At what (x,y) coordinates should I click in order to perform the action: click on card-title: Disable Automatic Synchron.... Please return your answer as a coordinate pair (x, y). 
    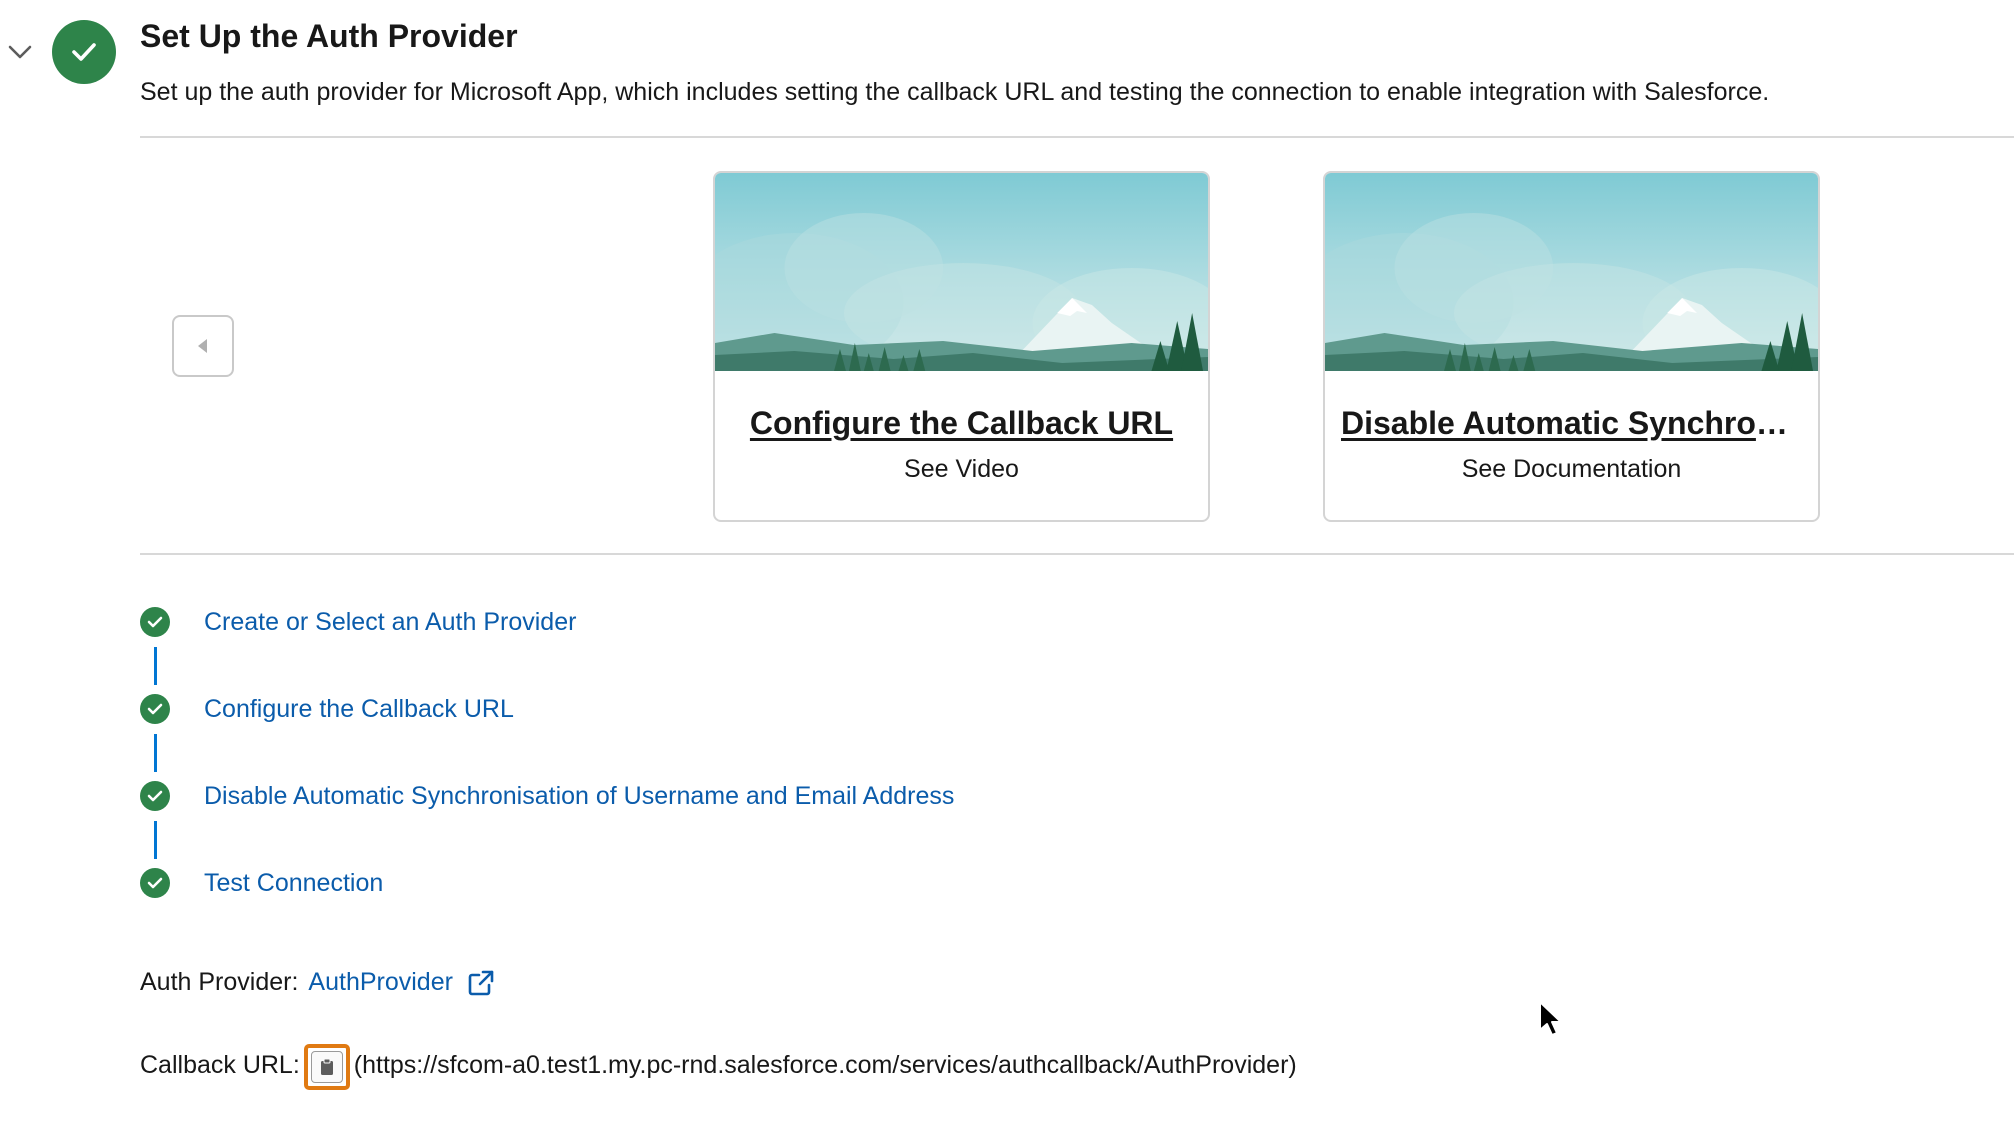
    Looking at the image, I should click on (1571, 423).